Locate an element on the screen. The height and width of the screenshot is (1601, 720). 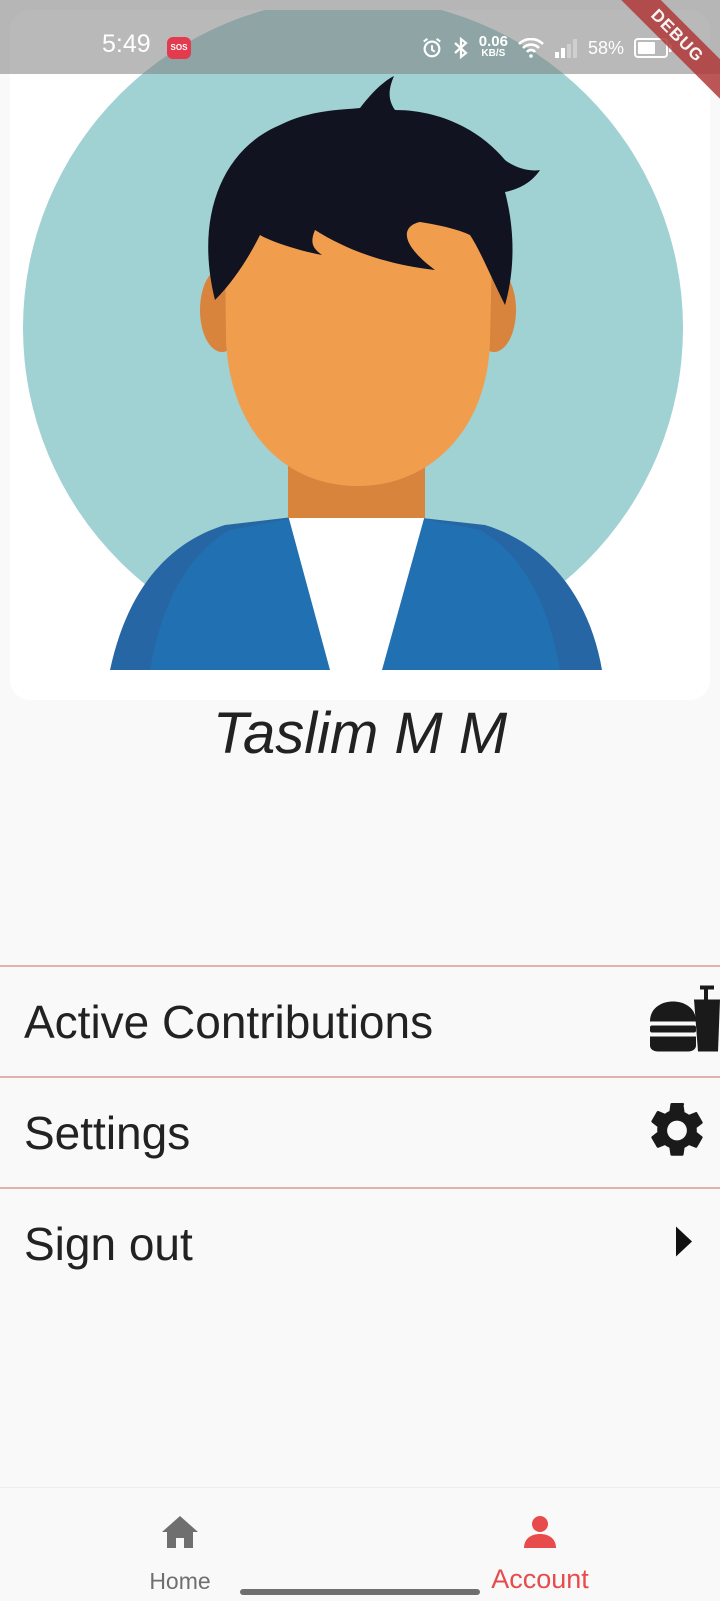
menu-item-settings: Settings is located at coordinates (360, 1131).